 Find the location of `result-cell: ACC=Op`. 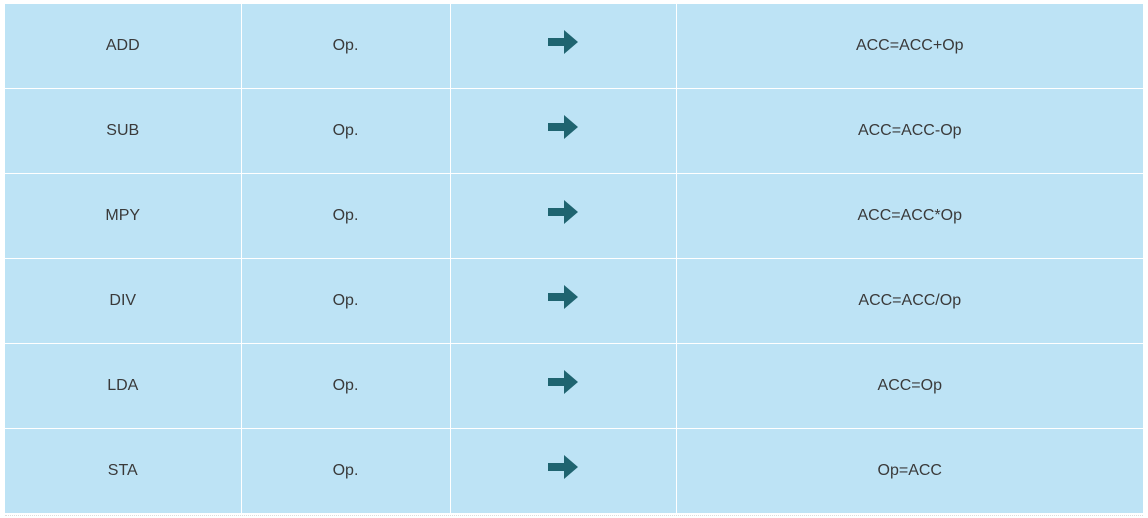

result-cell: ACC=Op is located at coordinates (909, 386).